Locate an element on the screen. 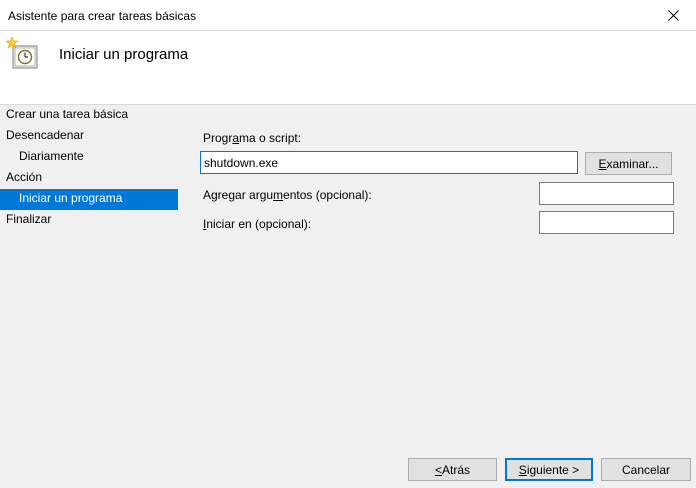  page-title: Iniciar un programa is located at coordinates (124, 54).